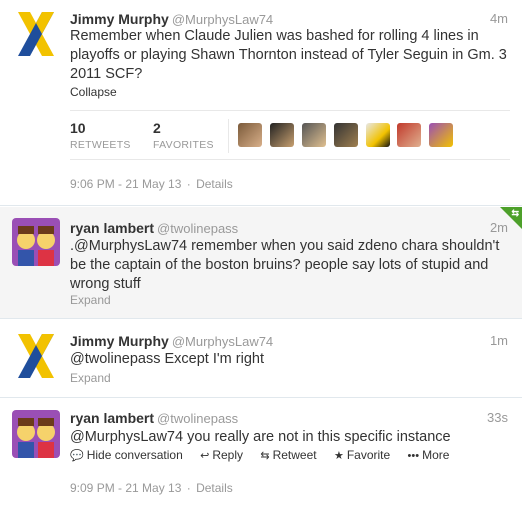 Image resolution: width=522 pixels, height=508 pixels. Describe the element at coordinates (413, 456) in the screenshot. I see `ellipsis-icon: •••` at that location.